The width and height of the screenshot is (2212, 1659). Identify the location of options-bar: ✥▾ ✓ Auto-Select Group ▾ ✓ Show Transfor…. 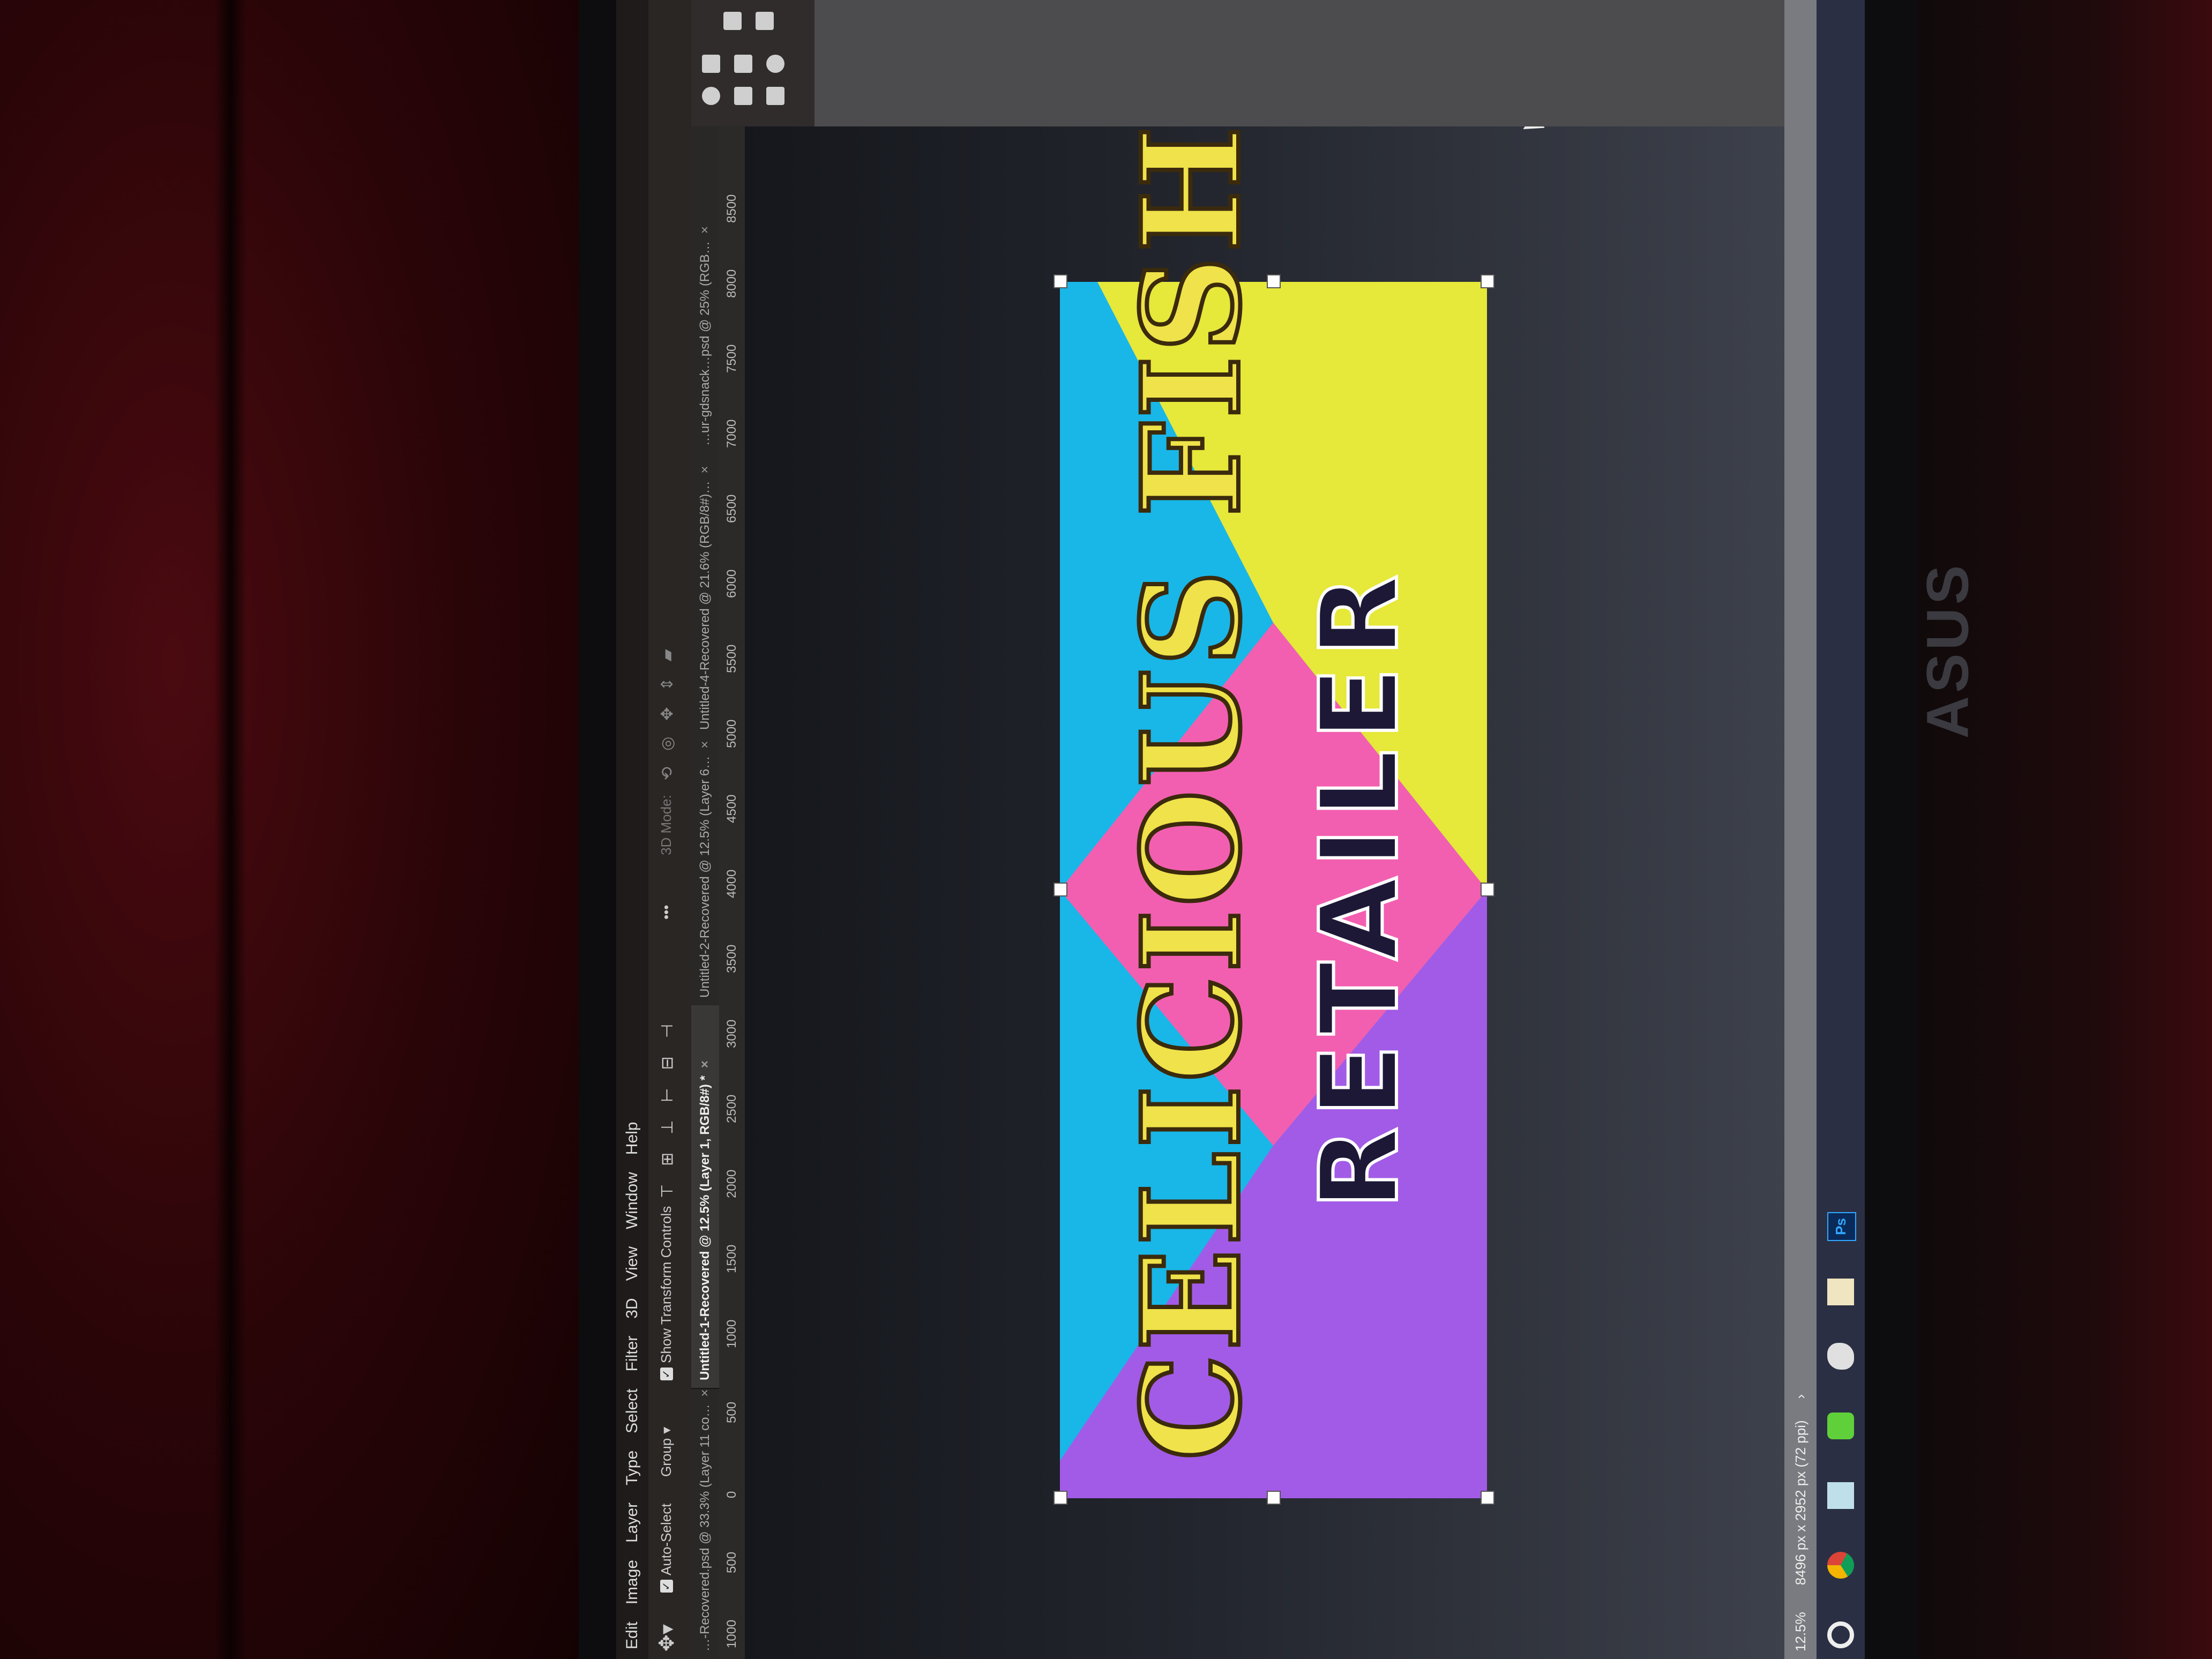
(669, 829).